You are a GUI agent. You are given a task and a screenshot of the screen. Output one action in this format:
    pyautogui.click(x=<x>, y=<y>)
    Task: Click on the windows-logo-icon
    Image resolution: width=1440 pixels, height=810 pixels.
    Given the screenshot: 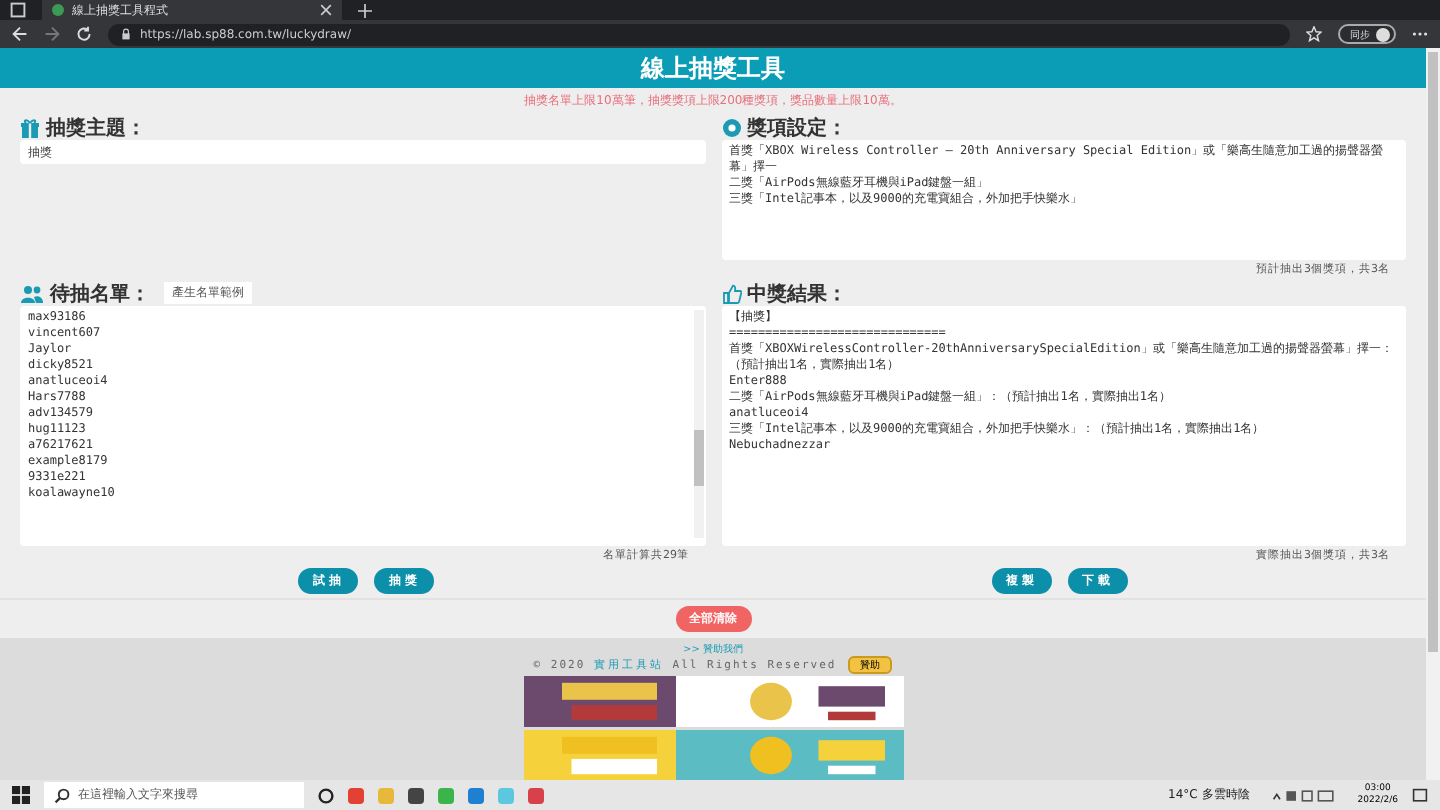 What is the action you would take?
    pyautogui.click(x=21, y=795)
    